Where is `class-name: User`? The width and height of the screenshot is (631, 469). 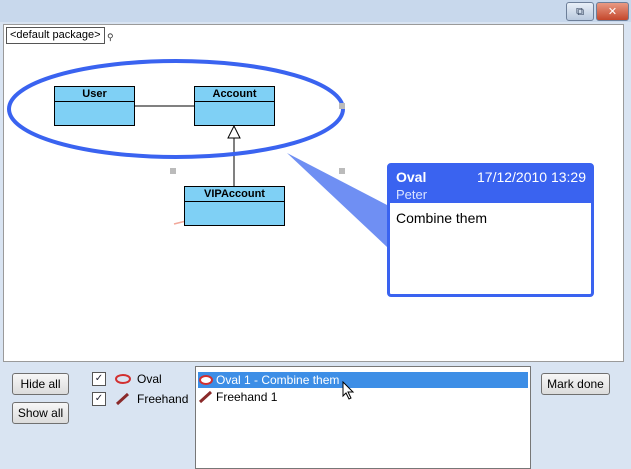 class-name: User is located at coordinates (94, 94).